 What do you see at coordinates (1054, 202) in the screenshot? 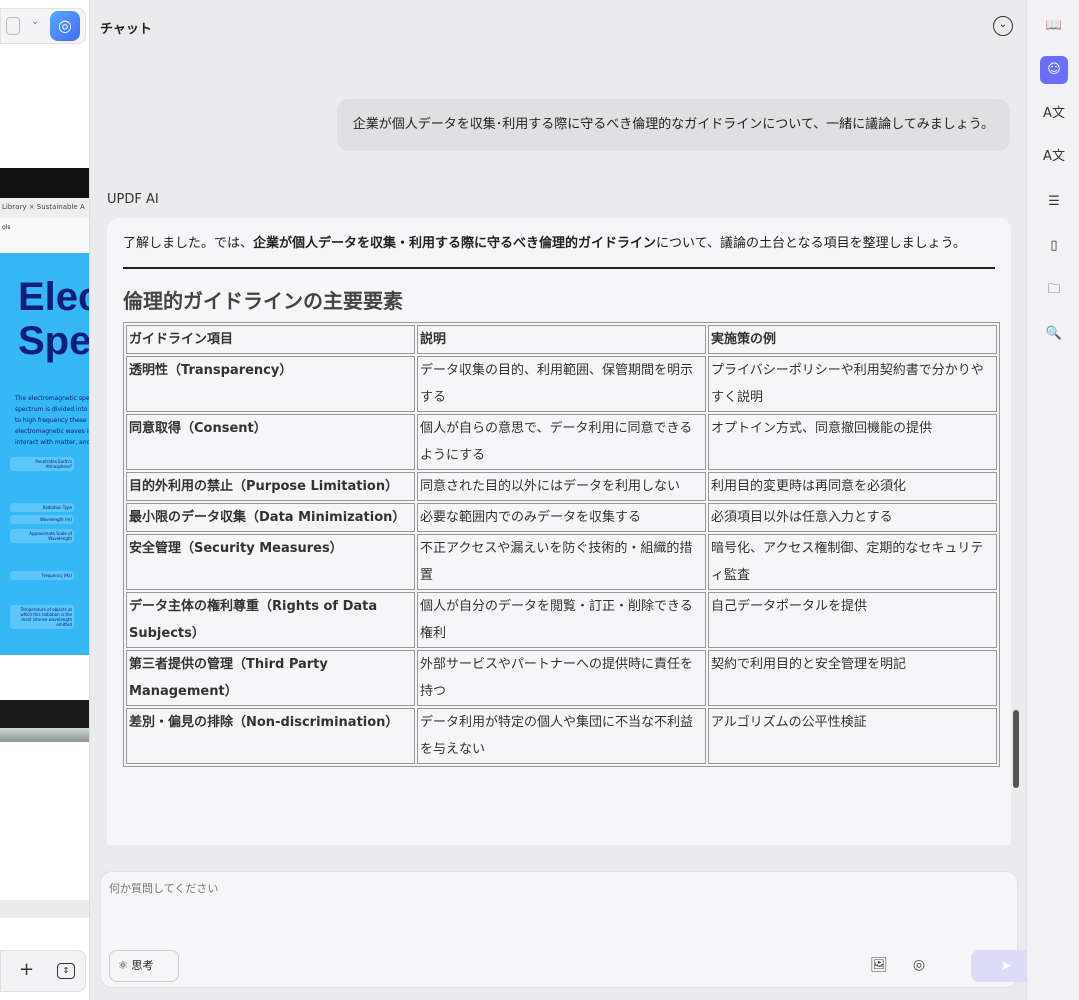
I see `summarize-icon: ☰` at bounding box center [1054, 202].